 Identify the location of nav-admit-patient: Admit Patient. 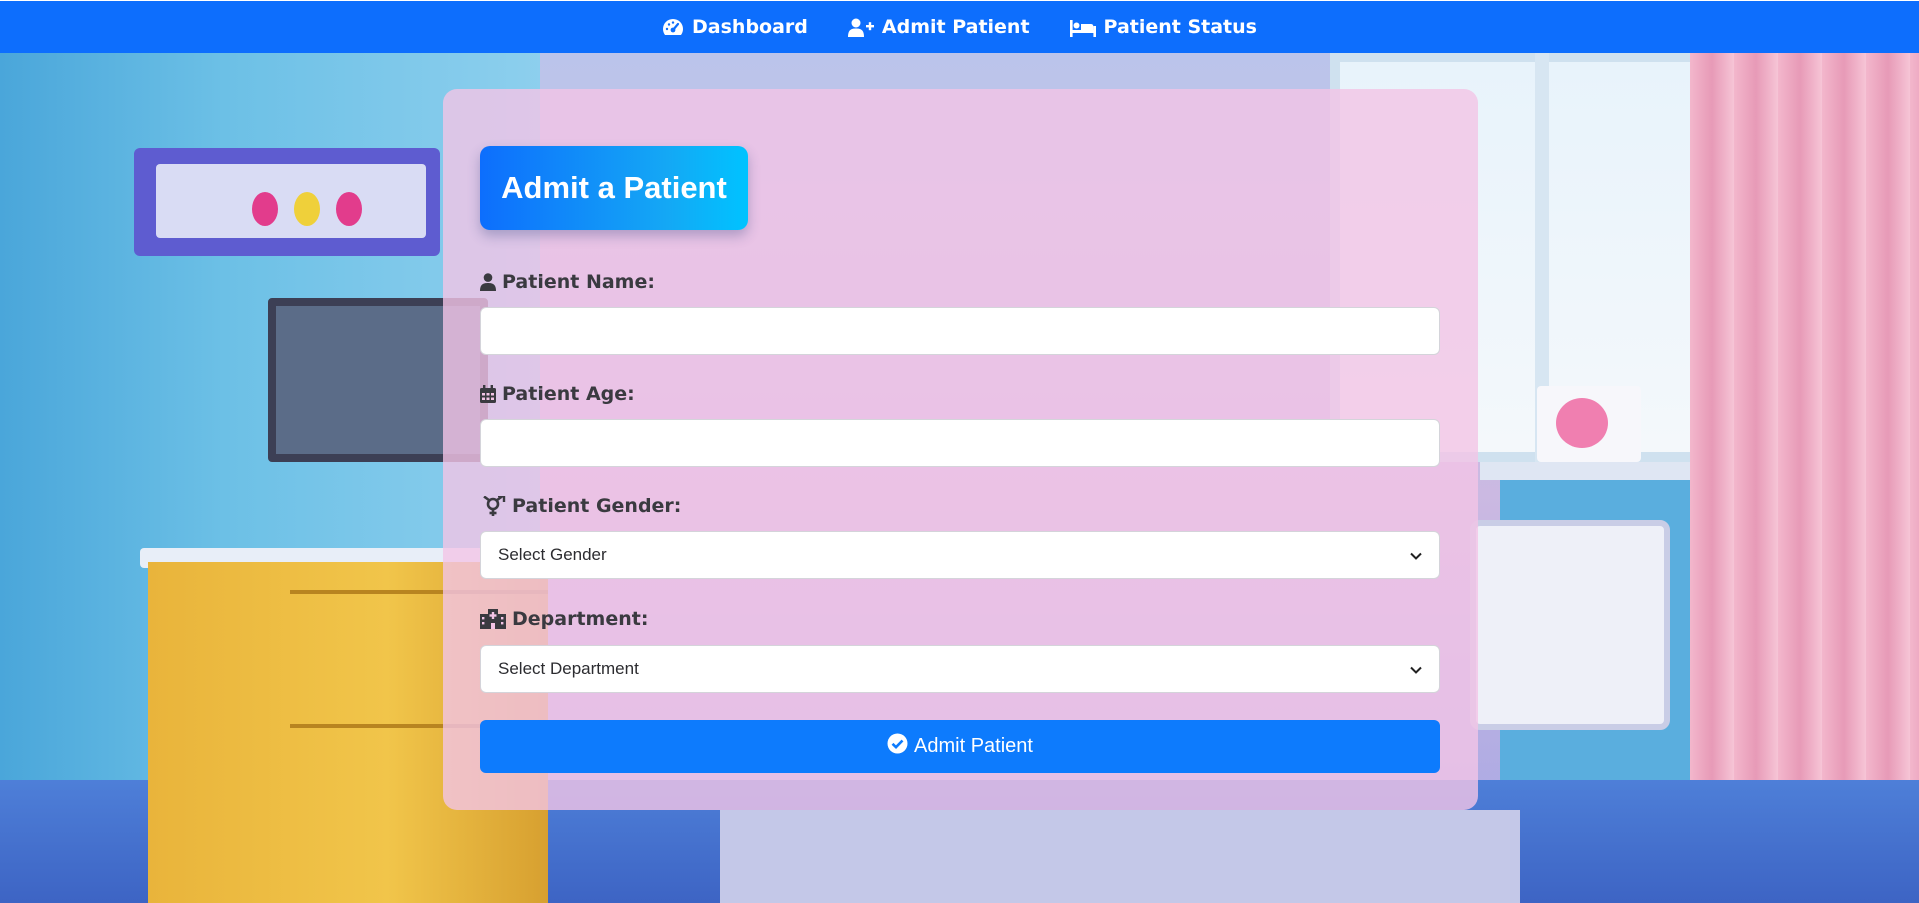
(938, 27).